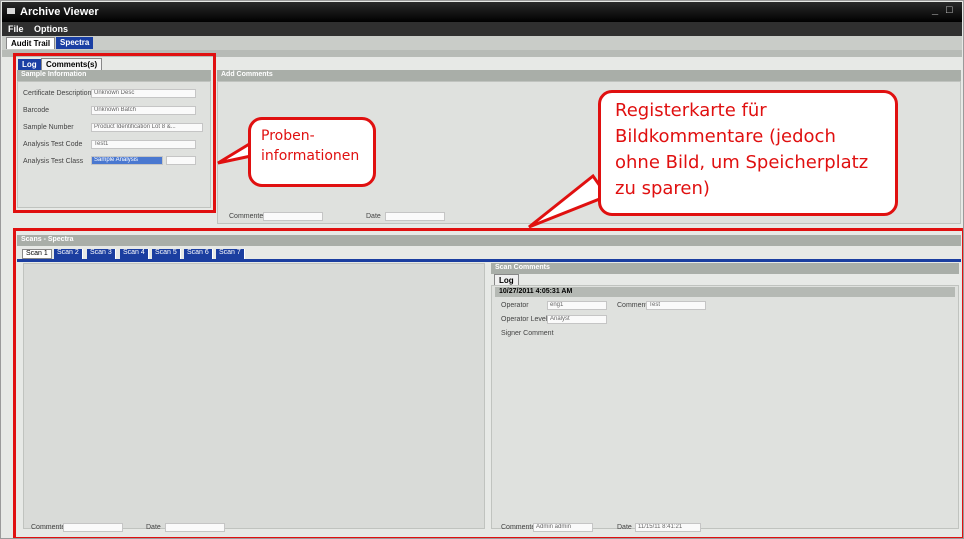  What do you see at coordinates (235, 152) in the screenshot?
I see `sample-callout-pointer` at bounding box center [235, 152].